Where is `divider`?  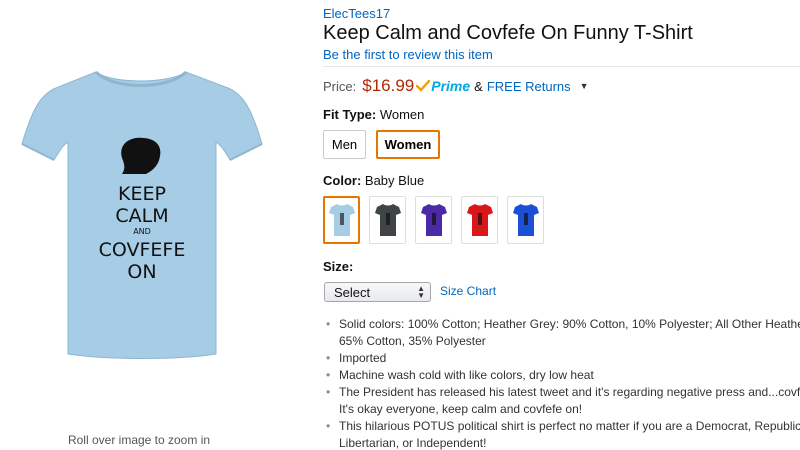
divider is located at coordinates (561, 66).